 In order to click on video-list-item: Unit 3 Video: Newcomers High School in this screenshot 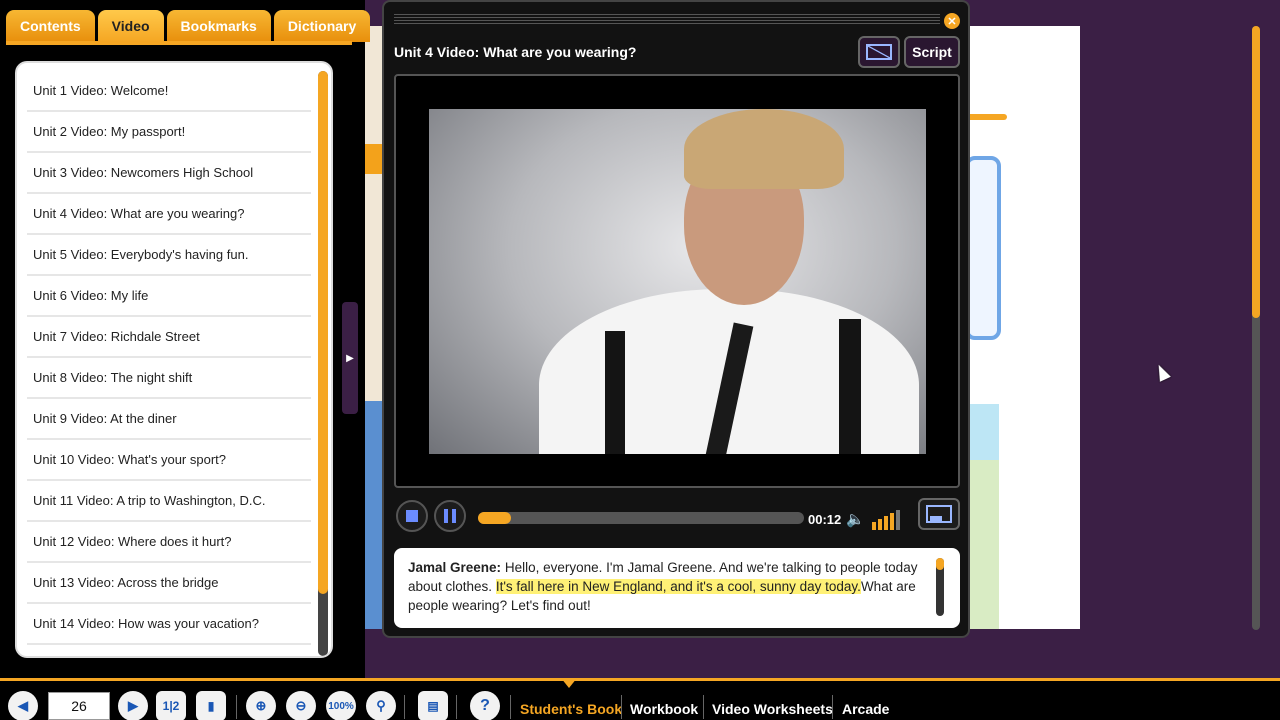, I will do `click(169, 173)`.